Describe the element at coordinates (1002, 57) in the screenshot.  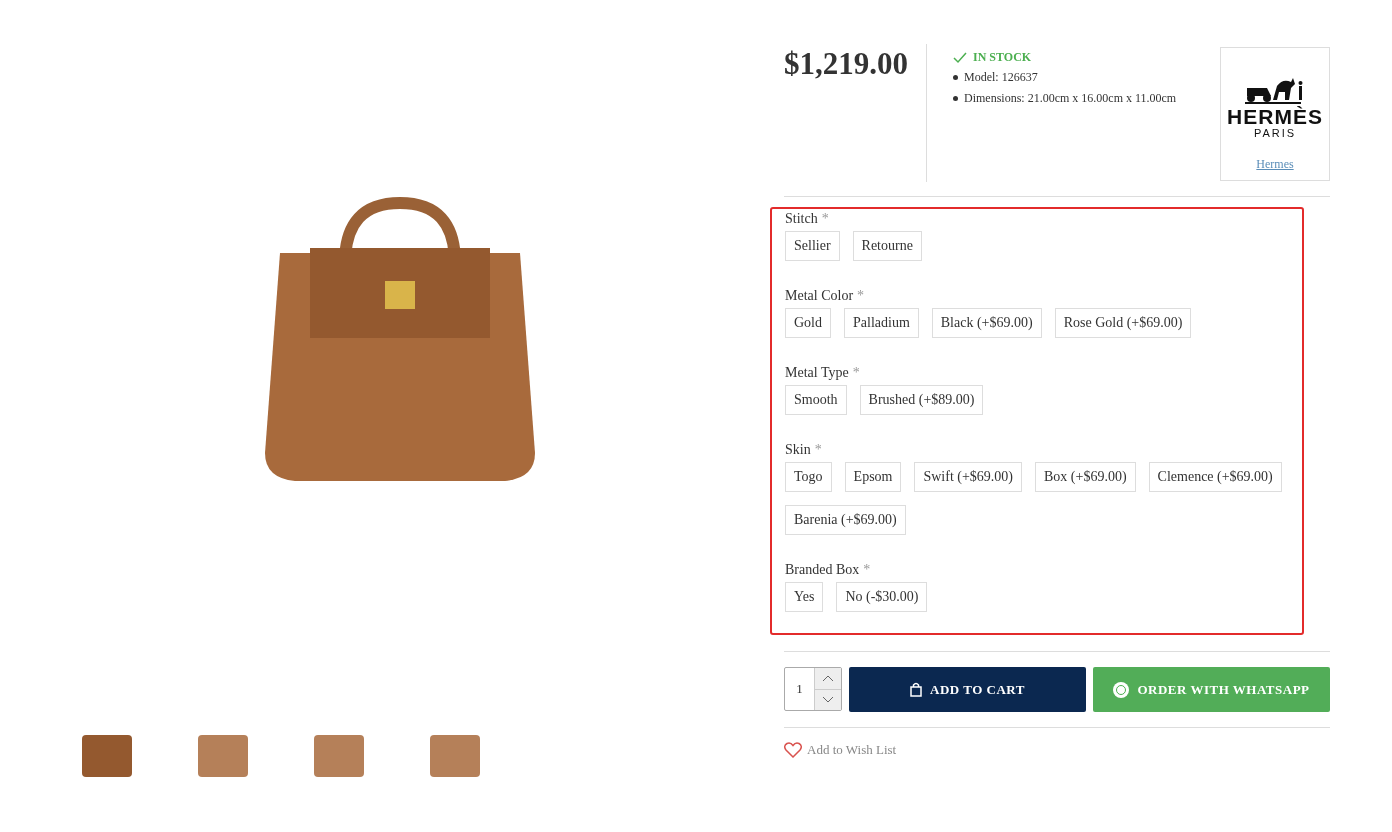
I see `stock-status: IN STOCK` at that location.